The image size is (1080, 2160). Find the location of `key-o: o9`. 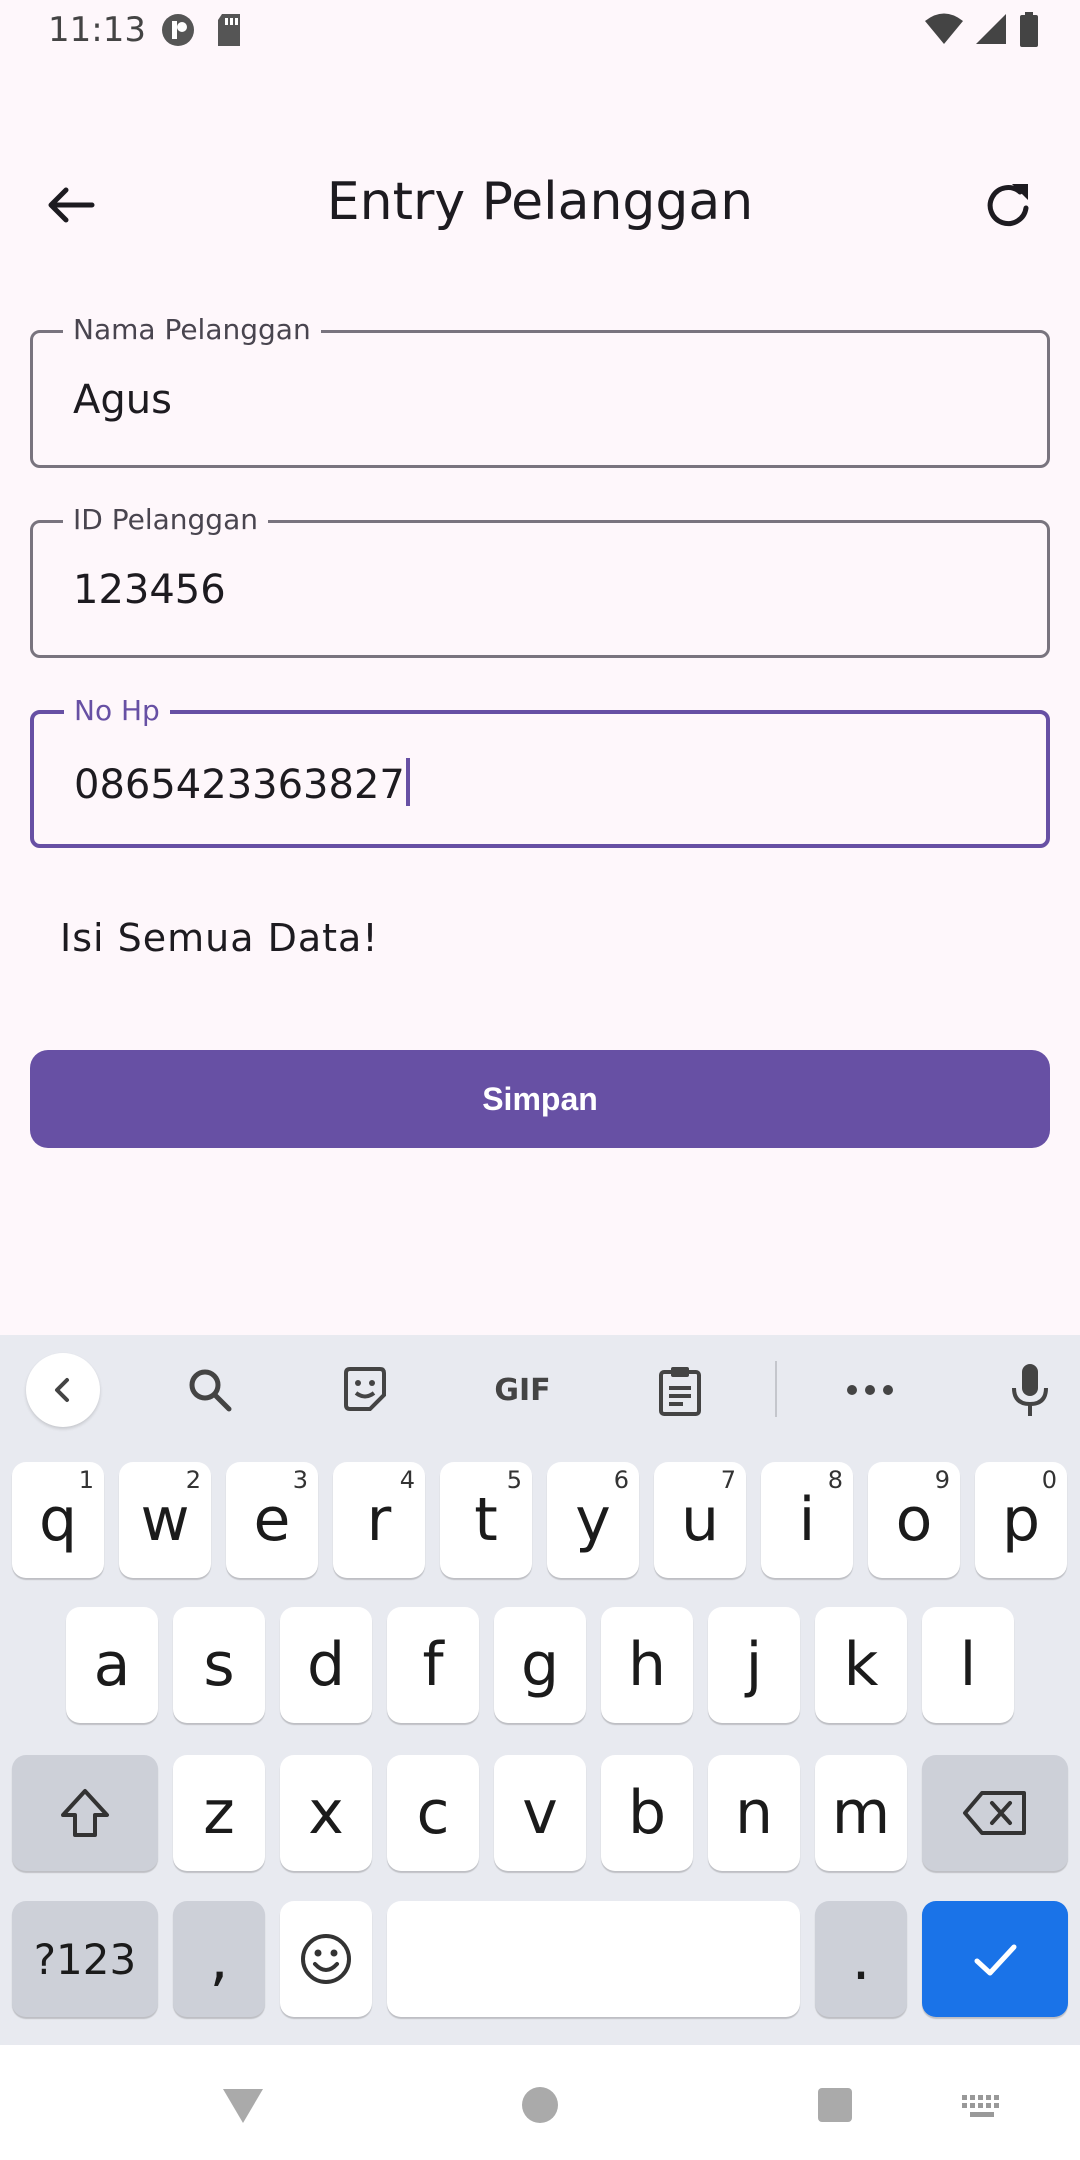

key-o: o9 is located at coordinates (914, 1520).